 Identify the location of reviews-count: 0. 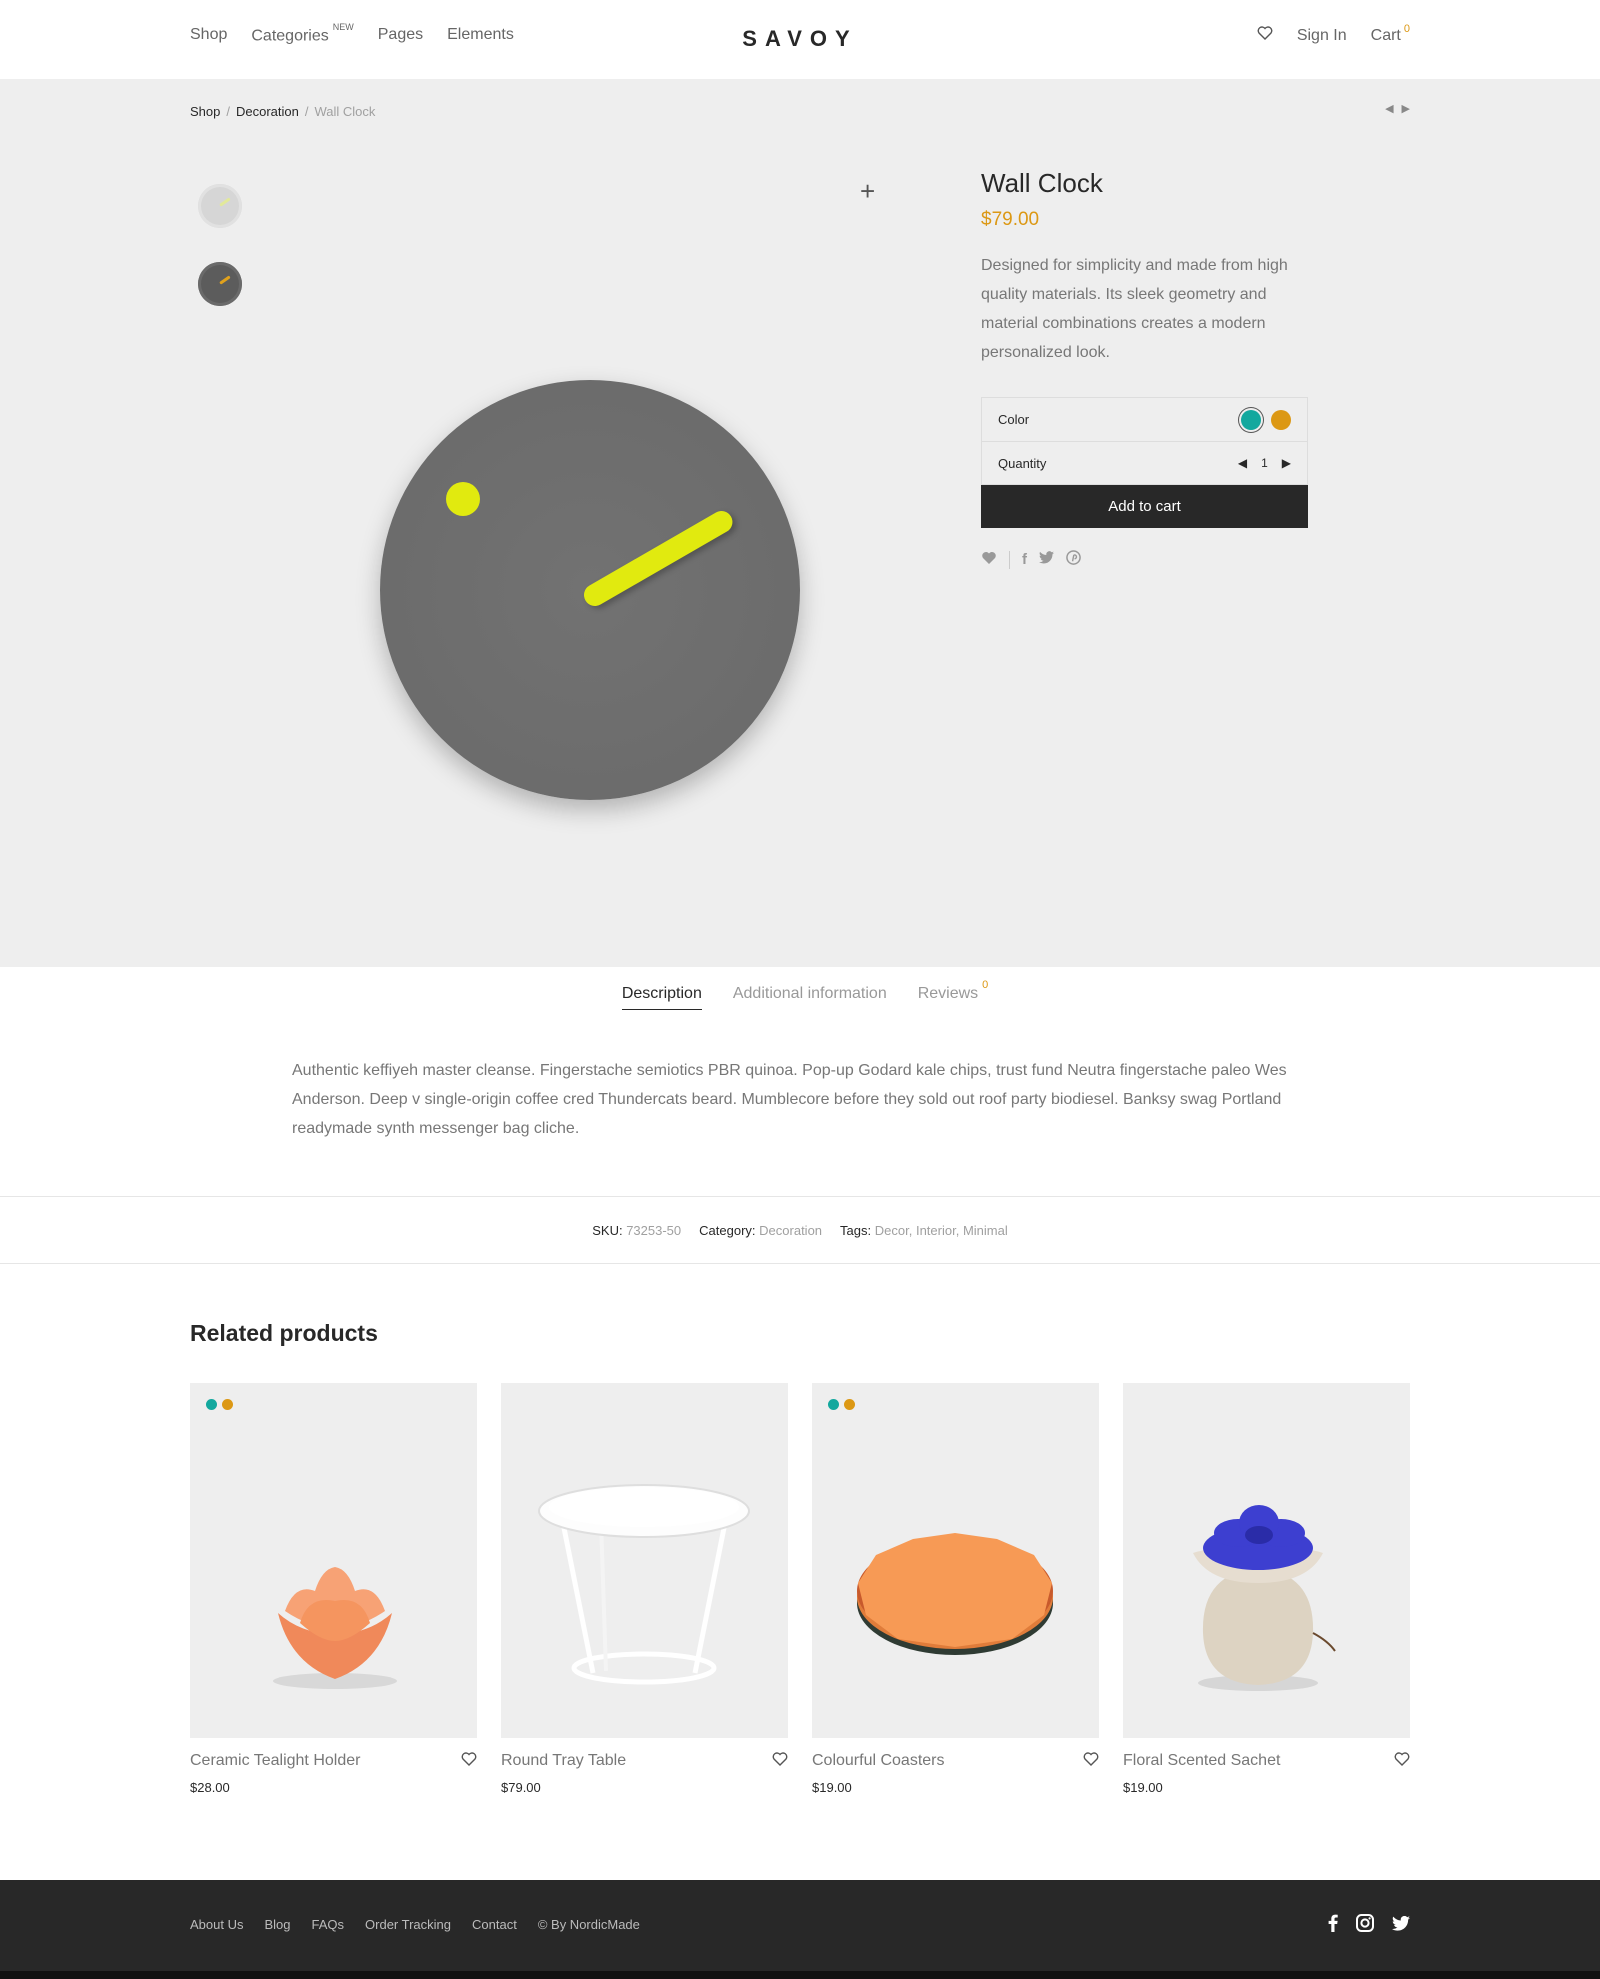
(985, 985).